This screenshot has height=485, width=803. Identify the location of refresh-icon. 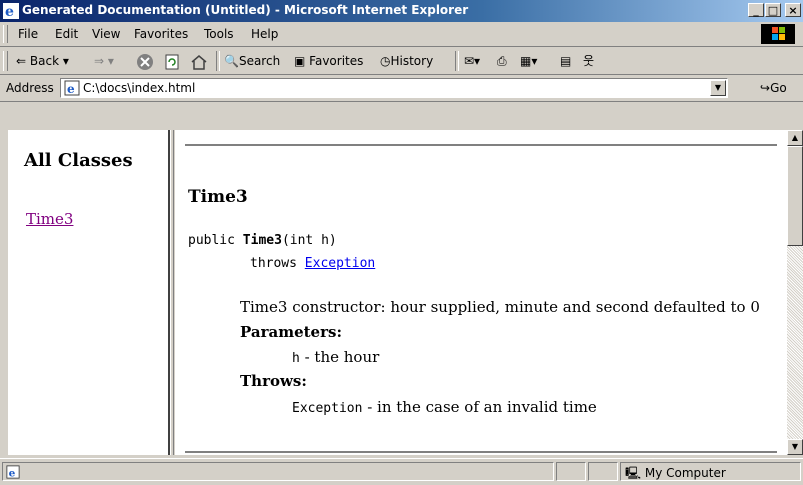
(172, 61).